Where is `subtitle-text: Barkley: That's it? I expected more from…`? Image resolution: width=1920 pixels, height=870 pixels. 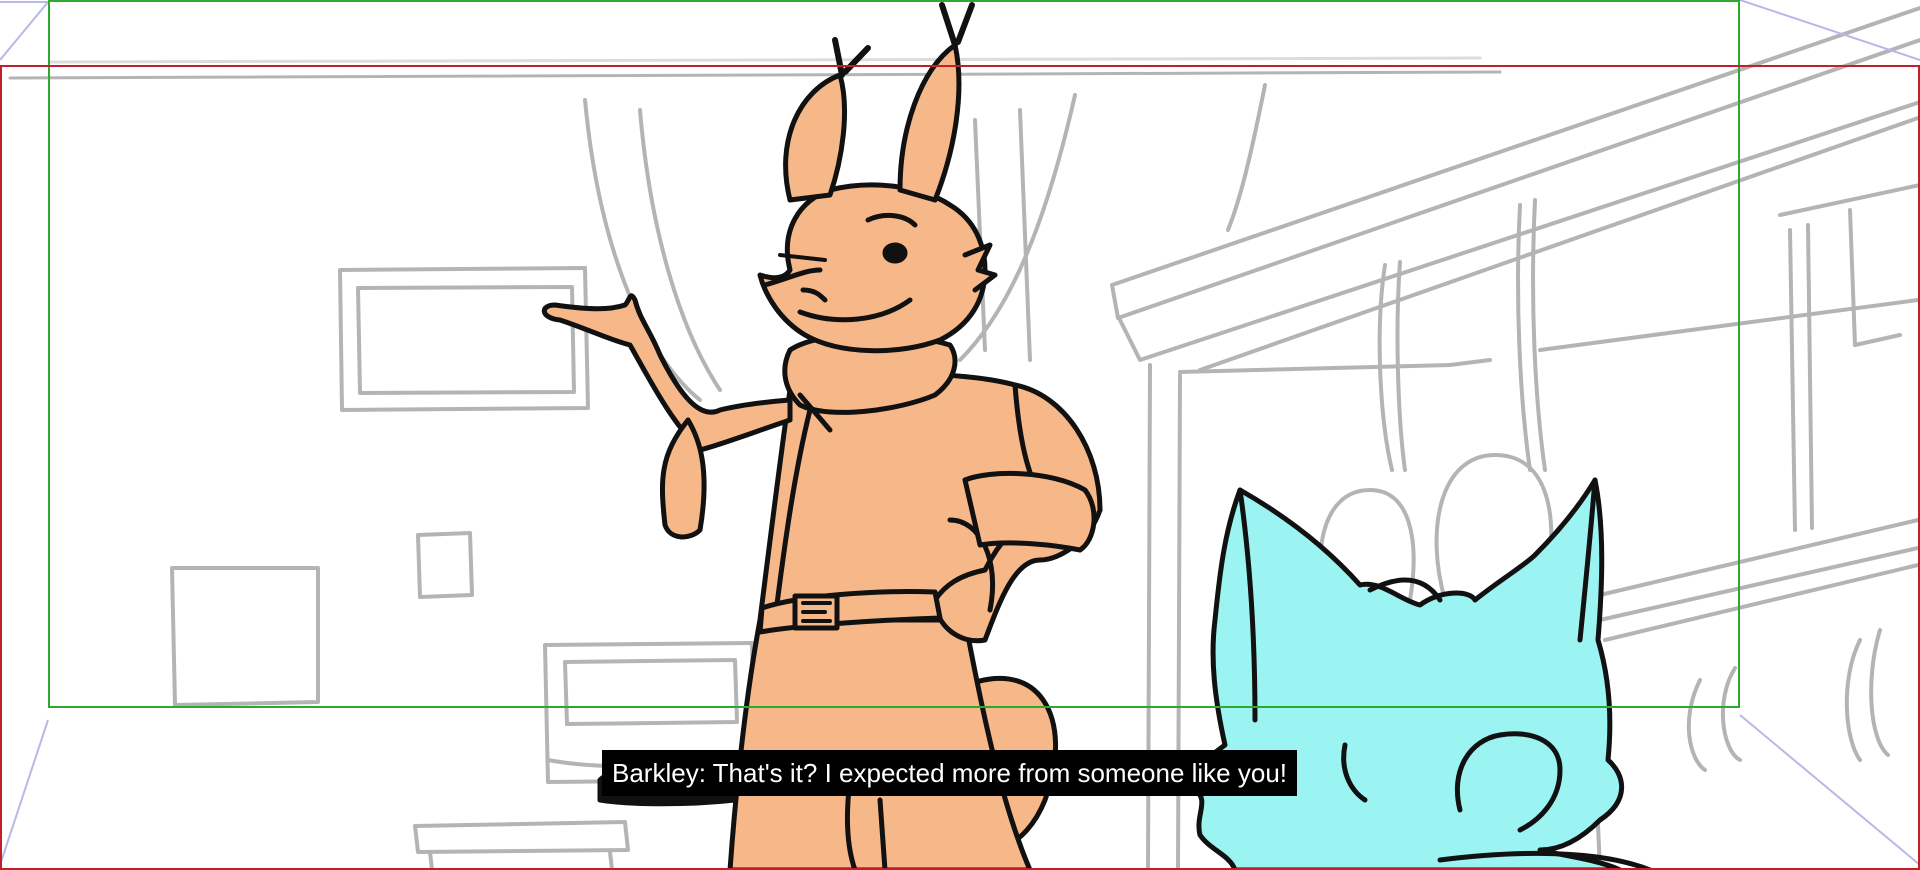 subtitle-text: Barkley: That's it? I expected more from… is located at coordinates (950, 773).